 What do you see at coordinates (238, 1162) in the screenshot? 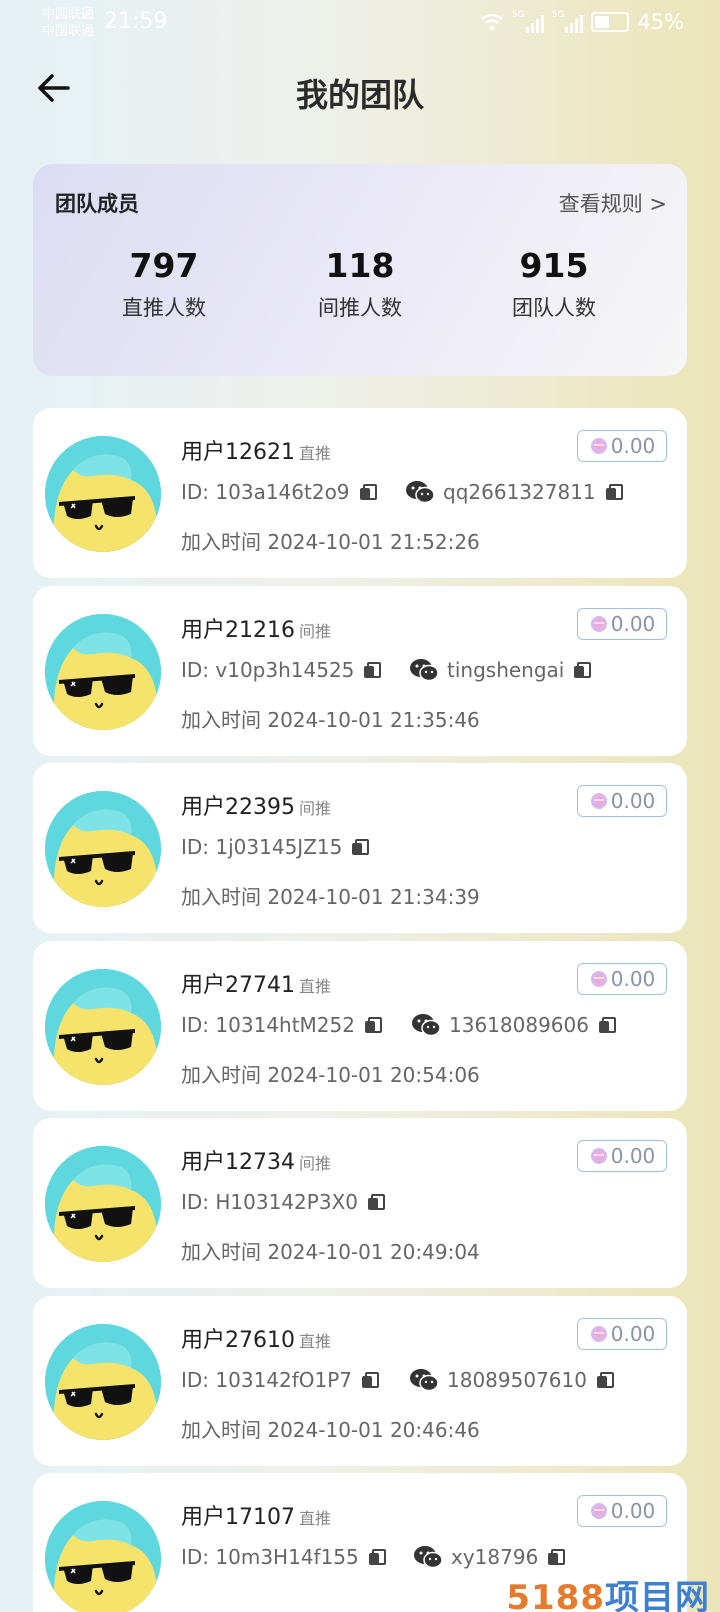
I see `member-name: 用户12734` at bounding box center [238, 1162].